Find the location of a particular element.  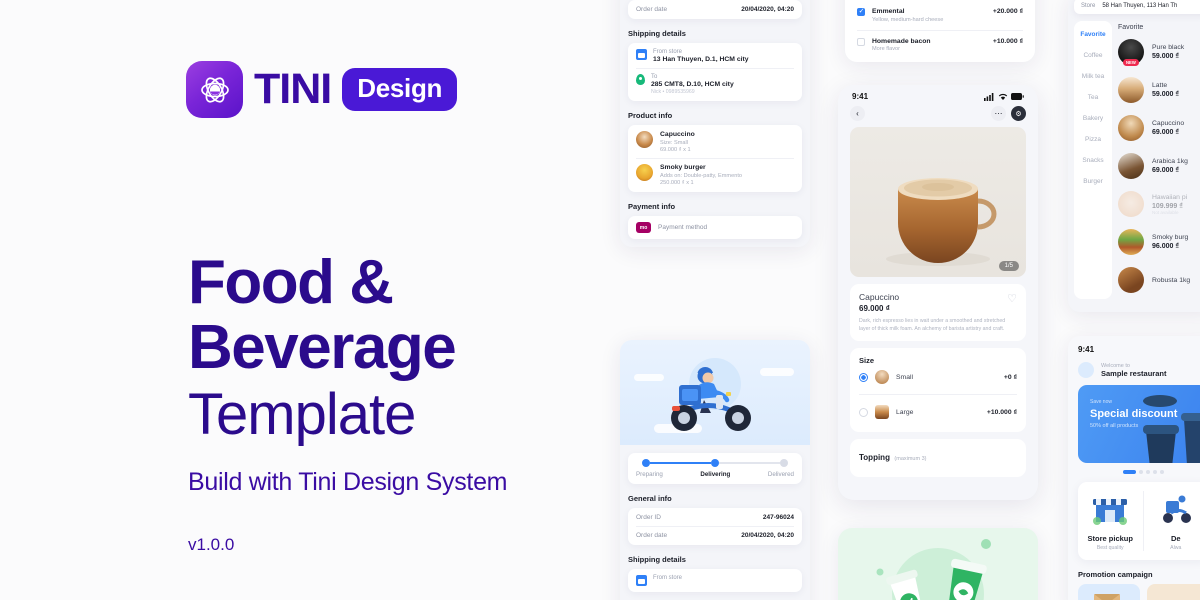

size-price: +0 ₫ is located at coordinates (1010, 377).